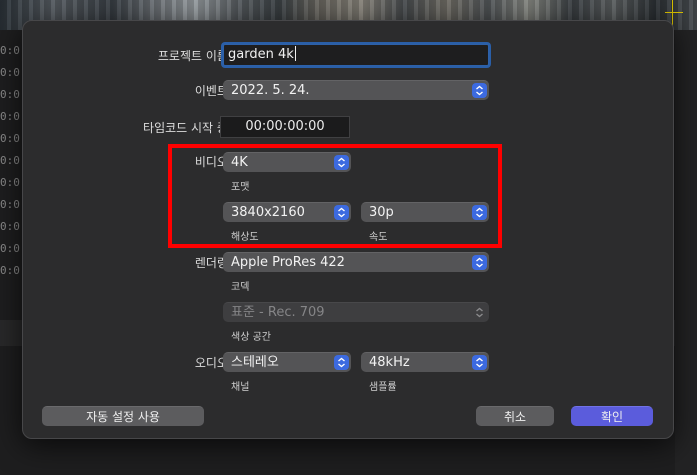 The image size is (697, 475). I want to click on text-cursor, so click(295, 53).